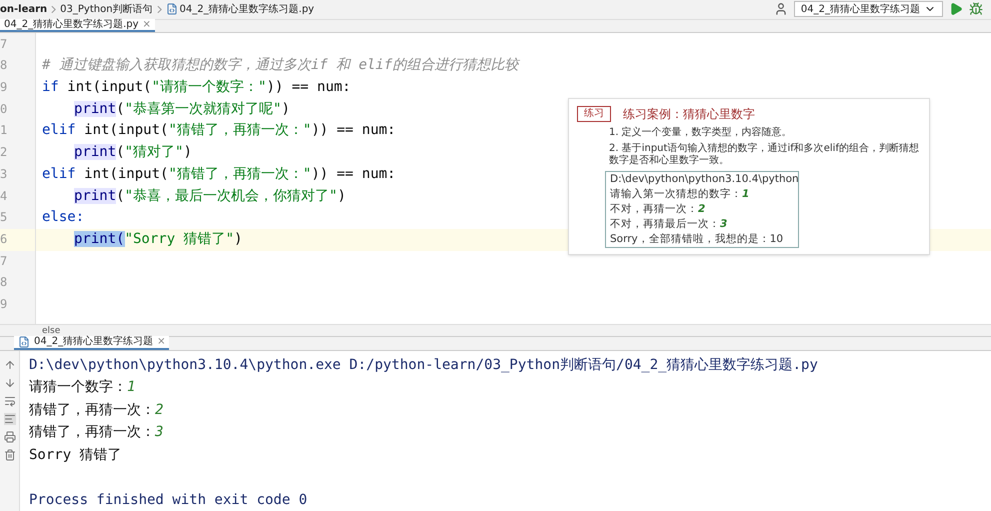 This screenshot has width=991, height=511. I want to click on scroll-to-end-icon, so click(10, 418).